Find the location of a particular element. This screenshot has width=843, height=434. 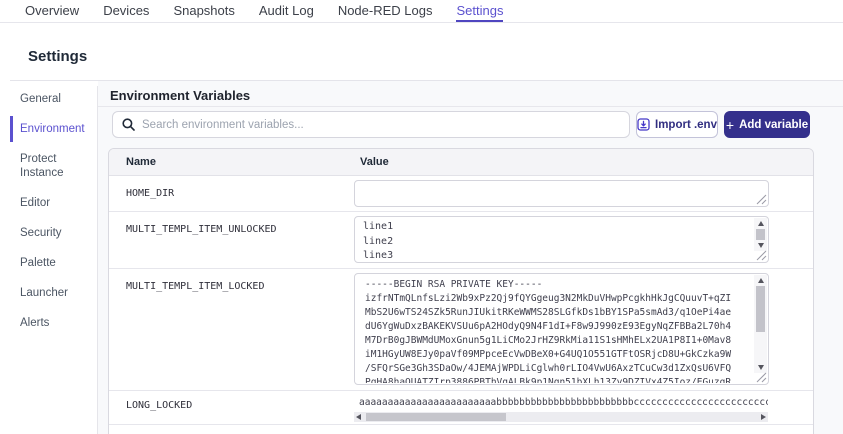

sidebar-item-editor: Editor is located at coordinates (53, 203).